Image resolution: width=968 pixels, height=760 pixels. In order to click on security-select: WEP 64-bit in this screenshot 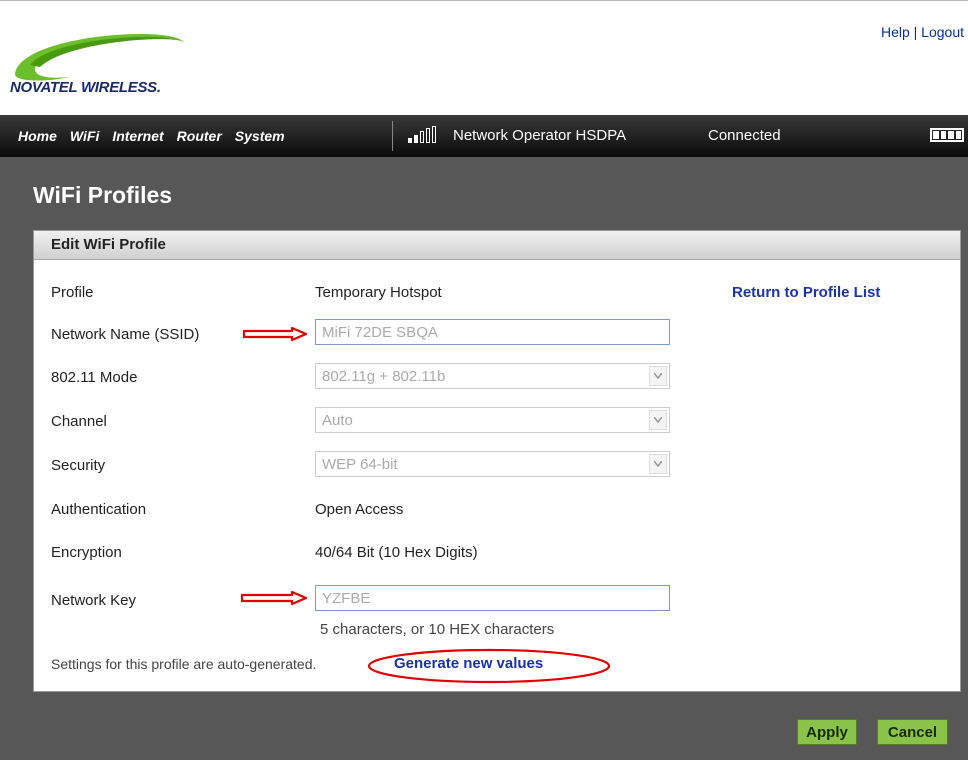, I will do `click(492, 464)`.